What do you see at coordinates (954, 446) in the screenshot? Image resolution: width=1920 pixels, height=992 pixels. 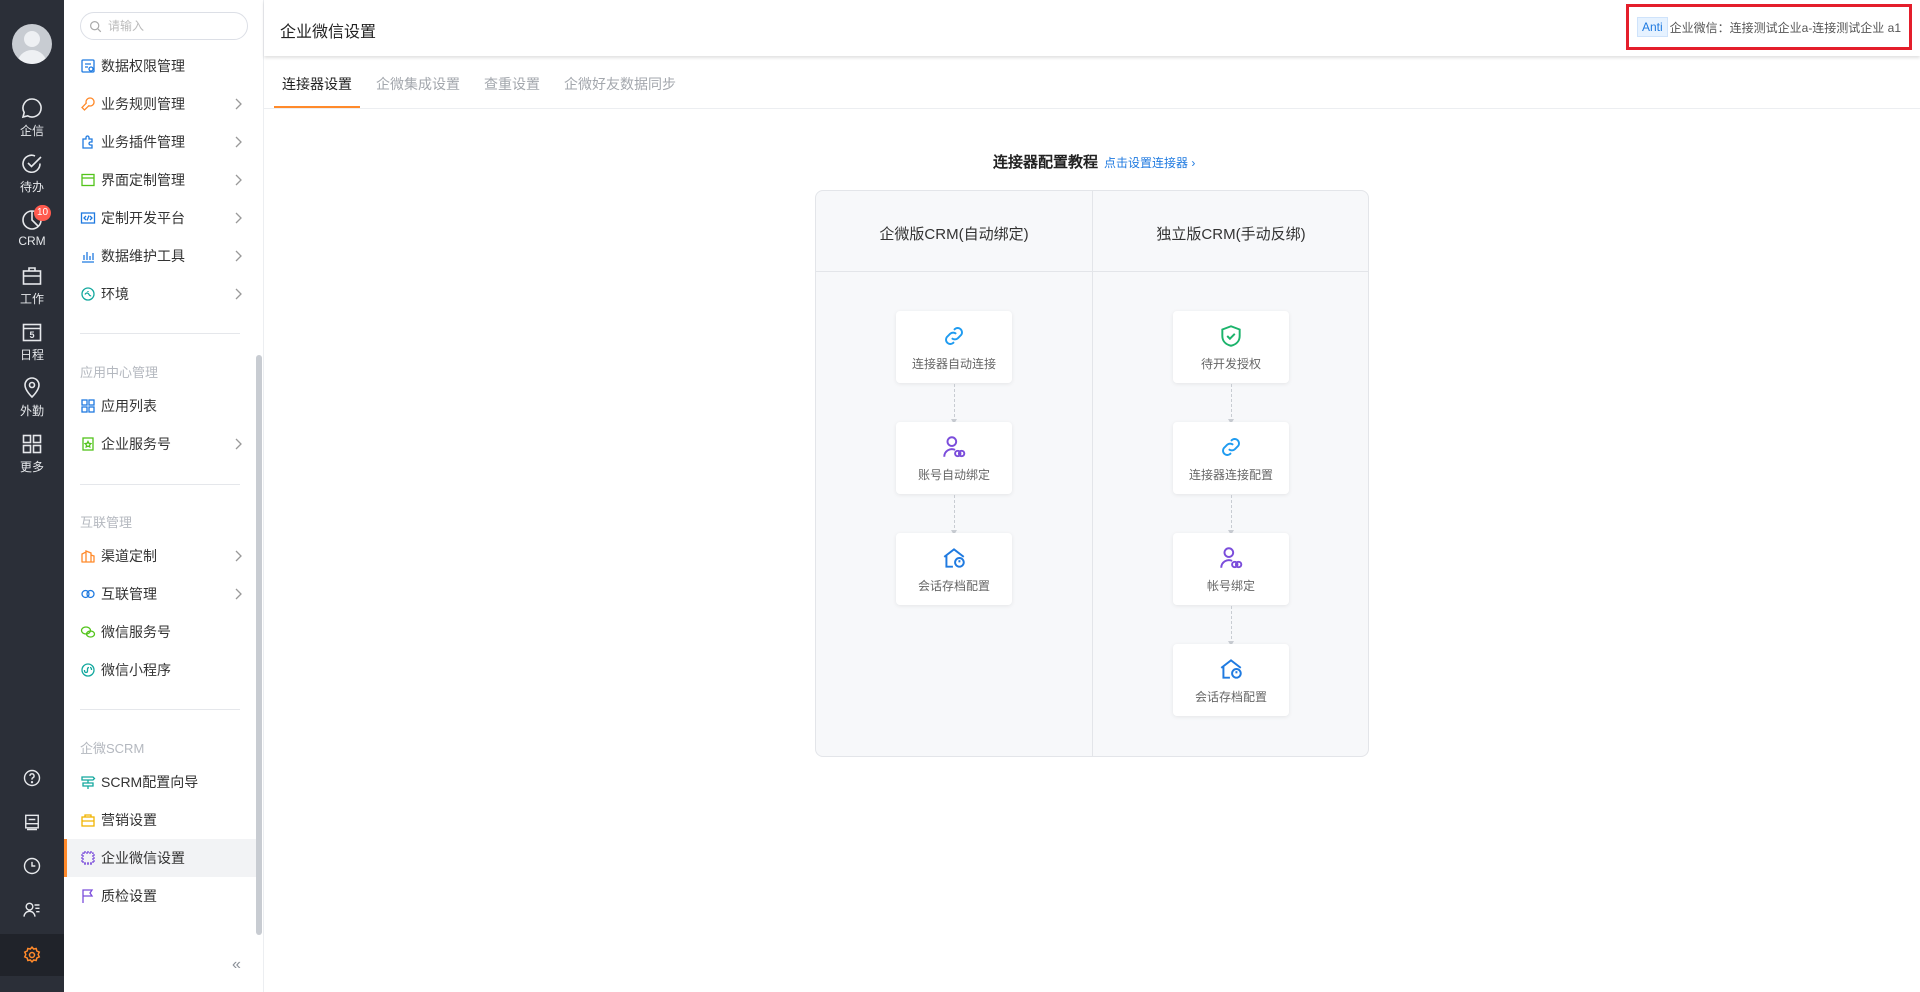 I see `user-bind-icon` at bounding box center [954, 446].